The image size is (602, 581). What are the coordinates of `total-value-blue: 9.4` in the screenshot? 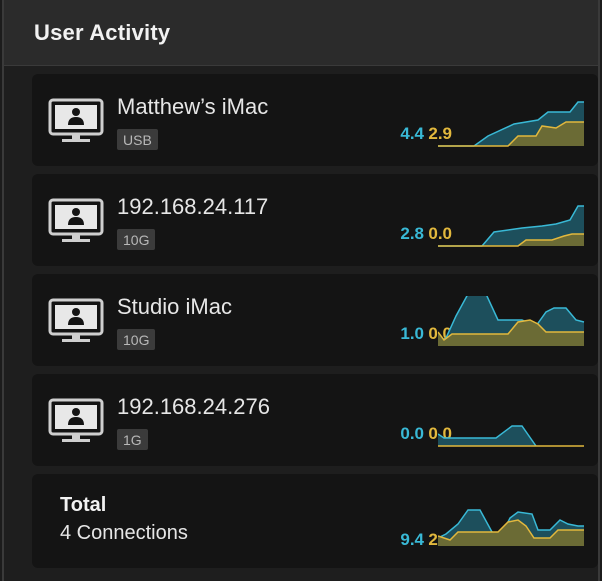 It's located at (412, 539).